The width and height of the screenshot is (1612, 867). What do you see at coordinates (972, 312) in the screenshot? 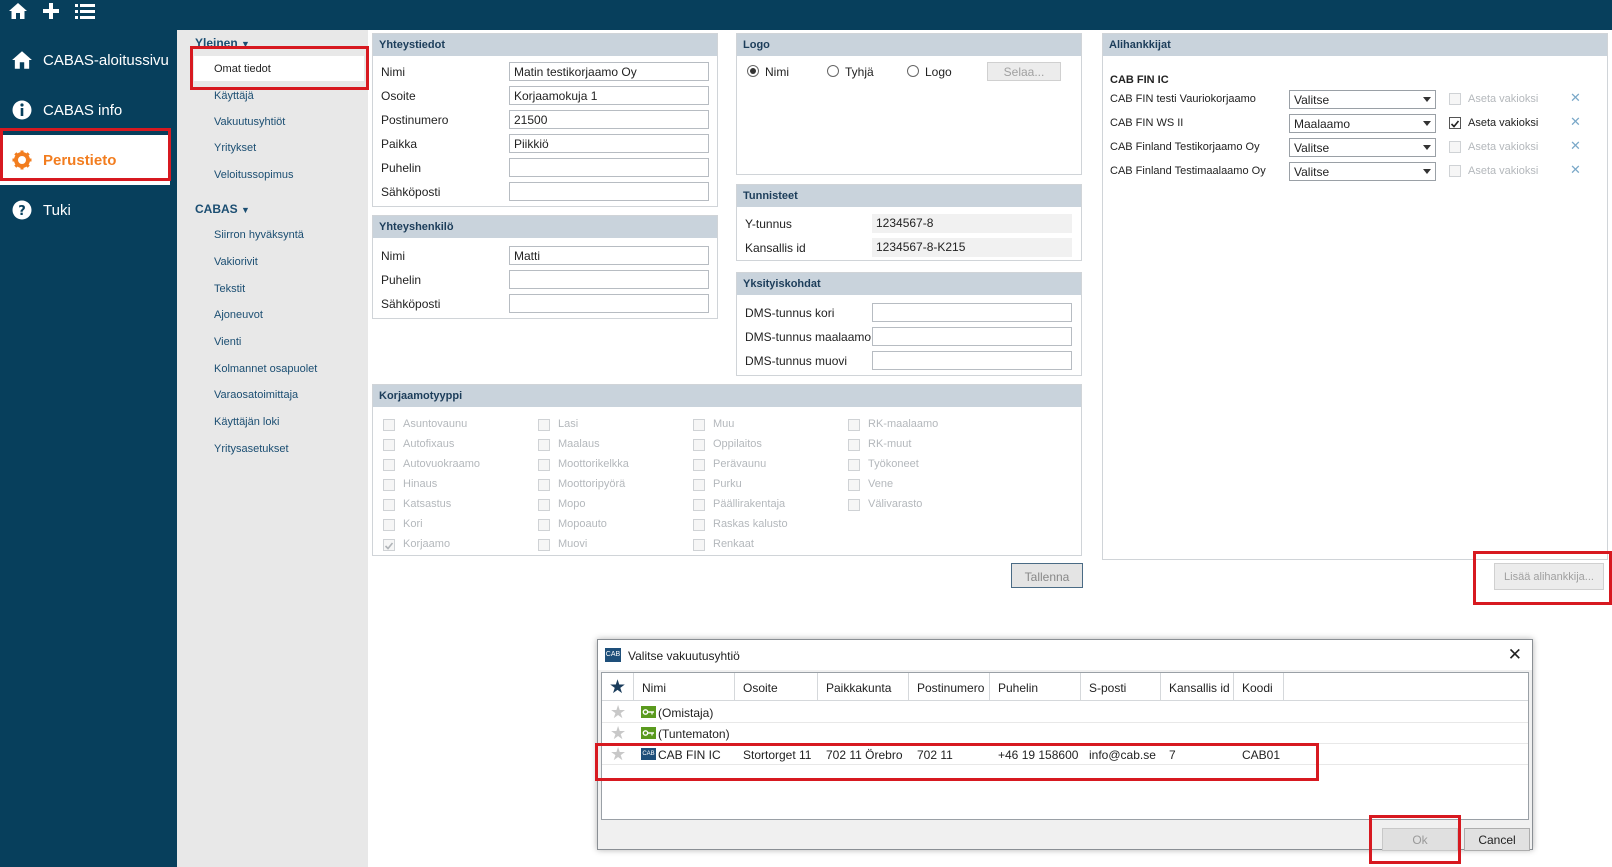
I see `dms-kori-input` at bounding box center [972, 312].